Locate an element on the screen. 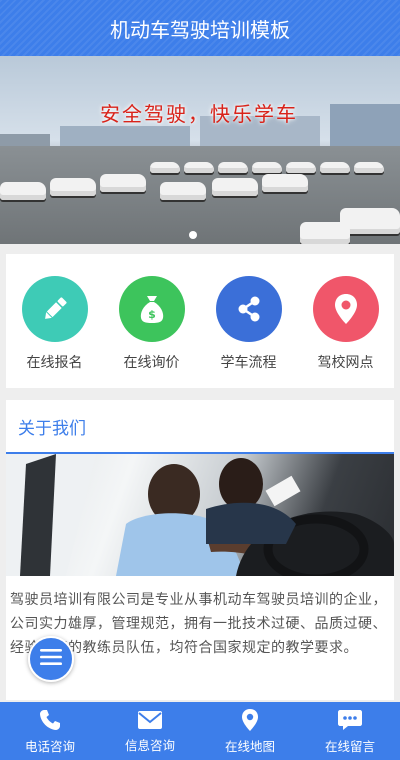  banner-slogan: 安全驾驶，快乐学车 is located at coordinates (199, 114).